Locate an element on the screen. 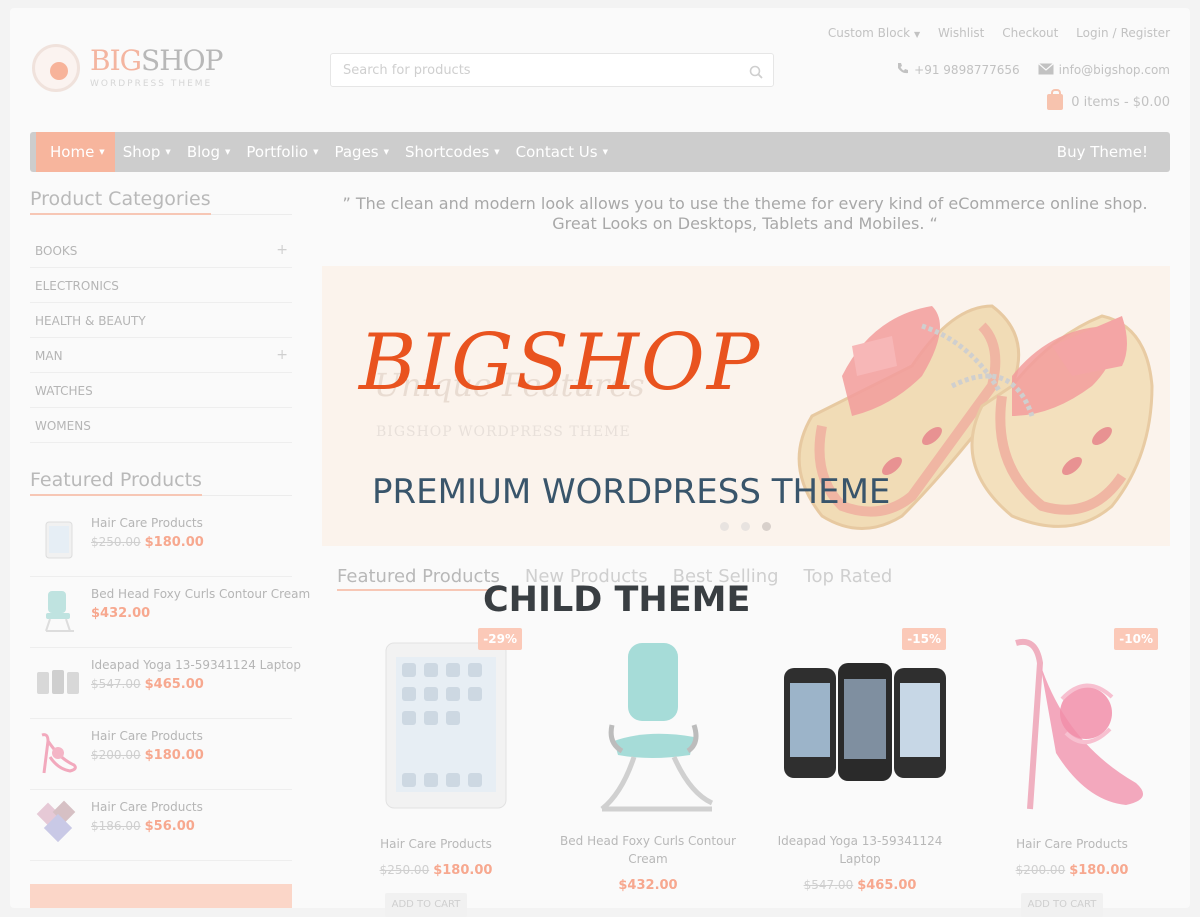 The width and height of the screenshot is (1200, 917). product-name: Ideapad Yoga 13-59341124 Laptop is located at coordinates (860, 850).